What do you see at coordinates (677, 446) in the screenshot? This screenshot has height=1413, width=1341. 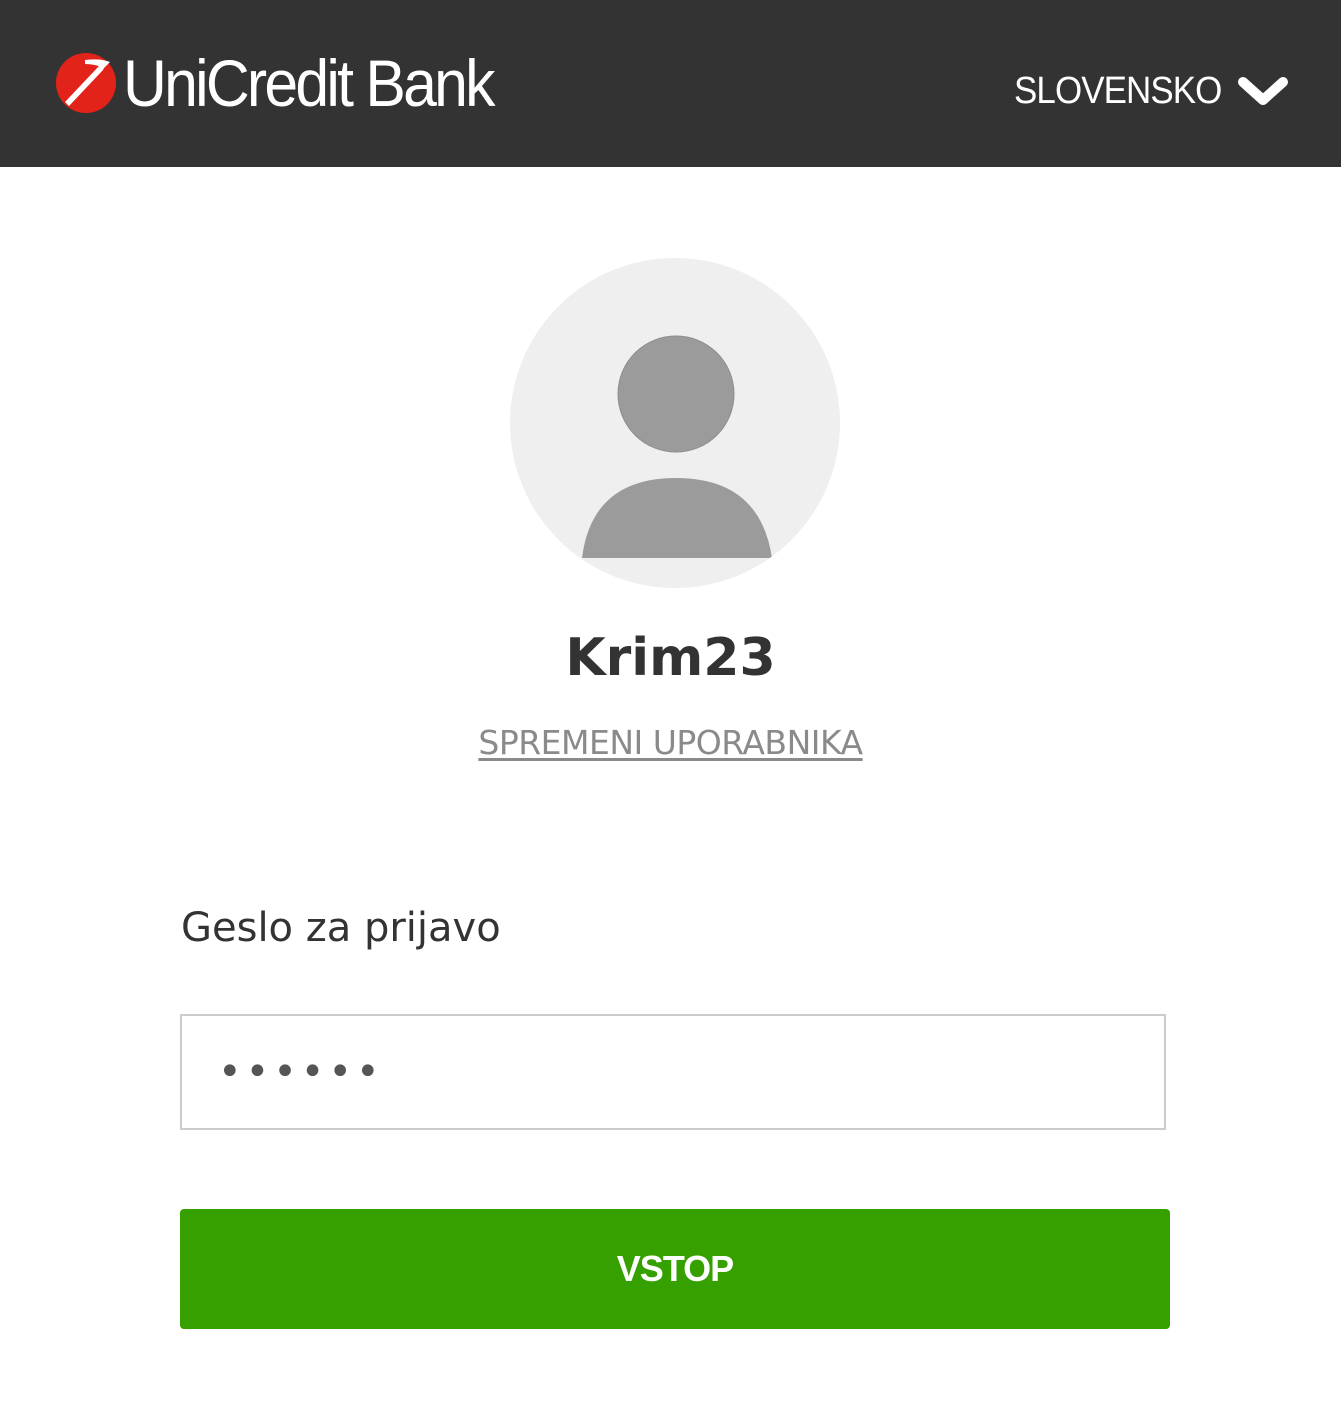 I see `user-avatar-icon` at bounding box center [677, 446].